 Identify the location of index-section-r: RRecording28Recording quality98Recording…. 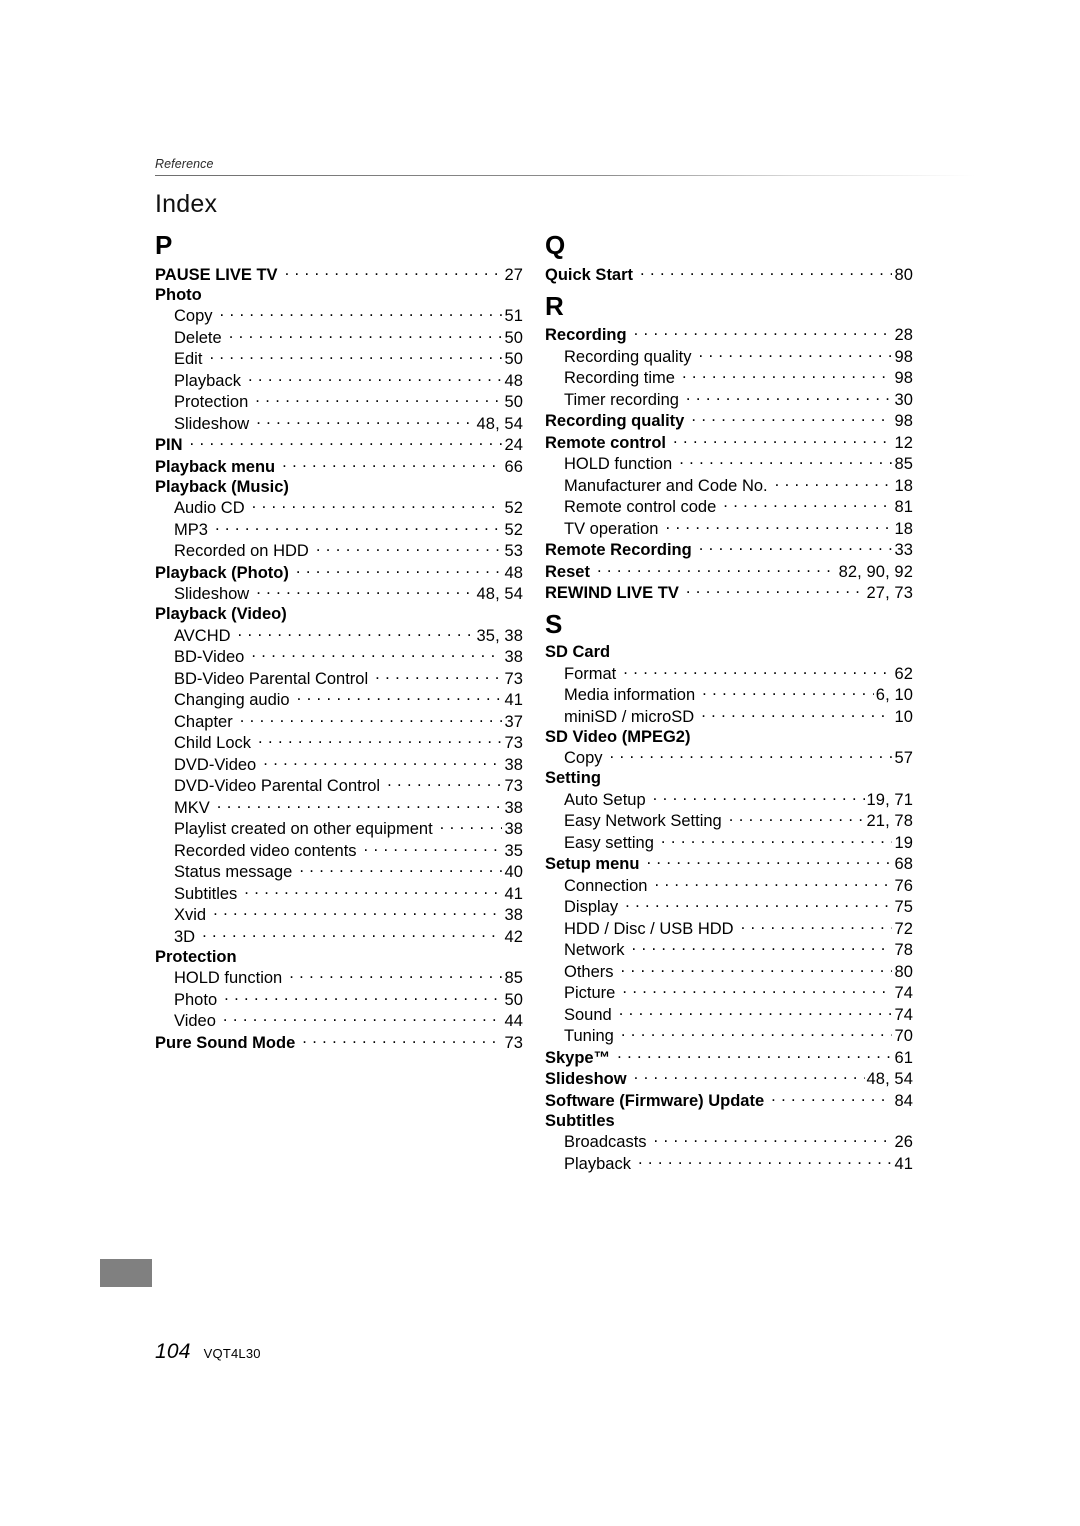
(729, 446).